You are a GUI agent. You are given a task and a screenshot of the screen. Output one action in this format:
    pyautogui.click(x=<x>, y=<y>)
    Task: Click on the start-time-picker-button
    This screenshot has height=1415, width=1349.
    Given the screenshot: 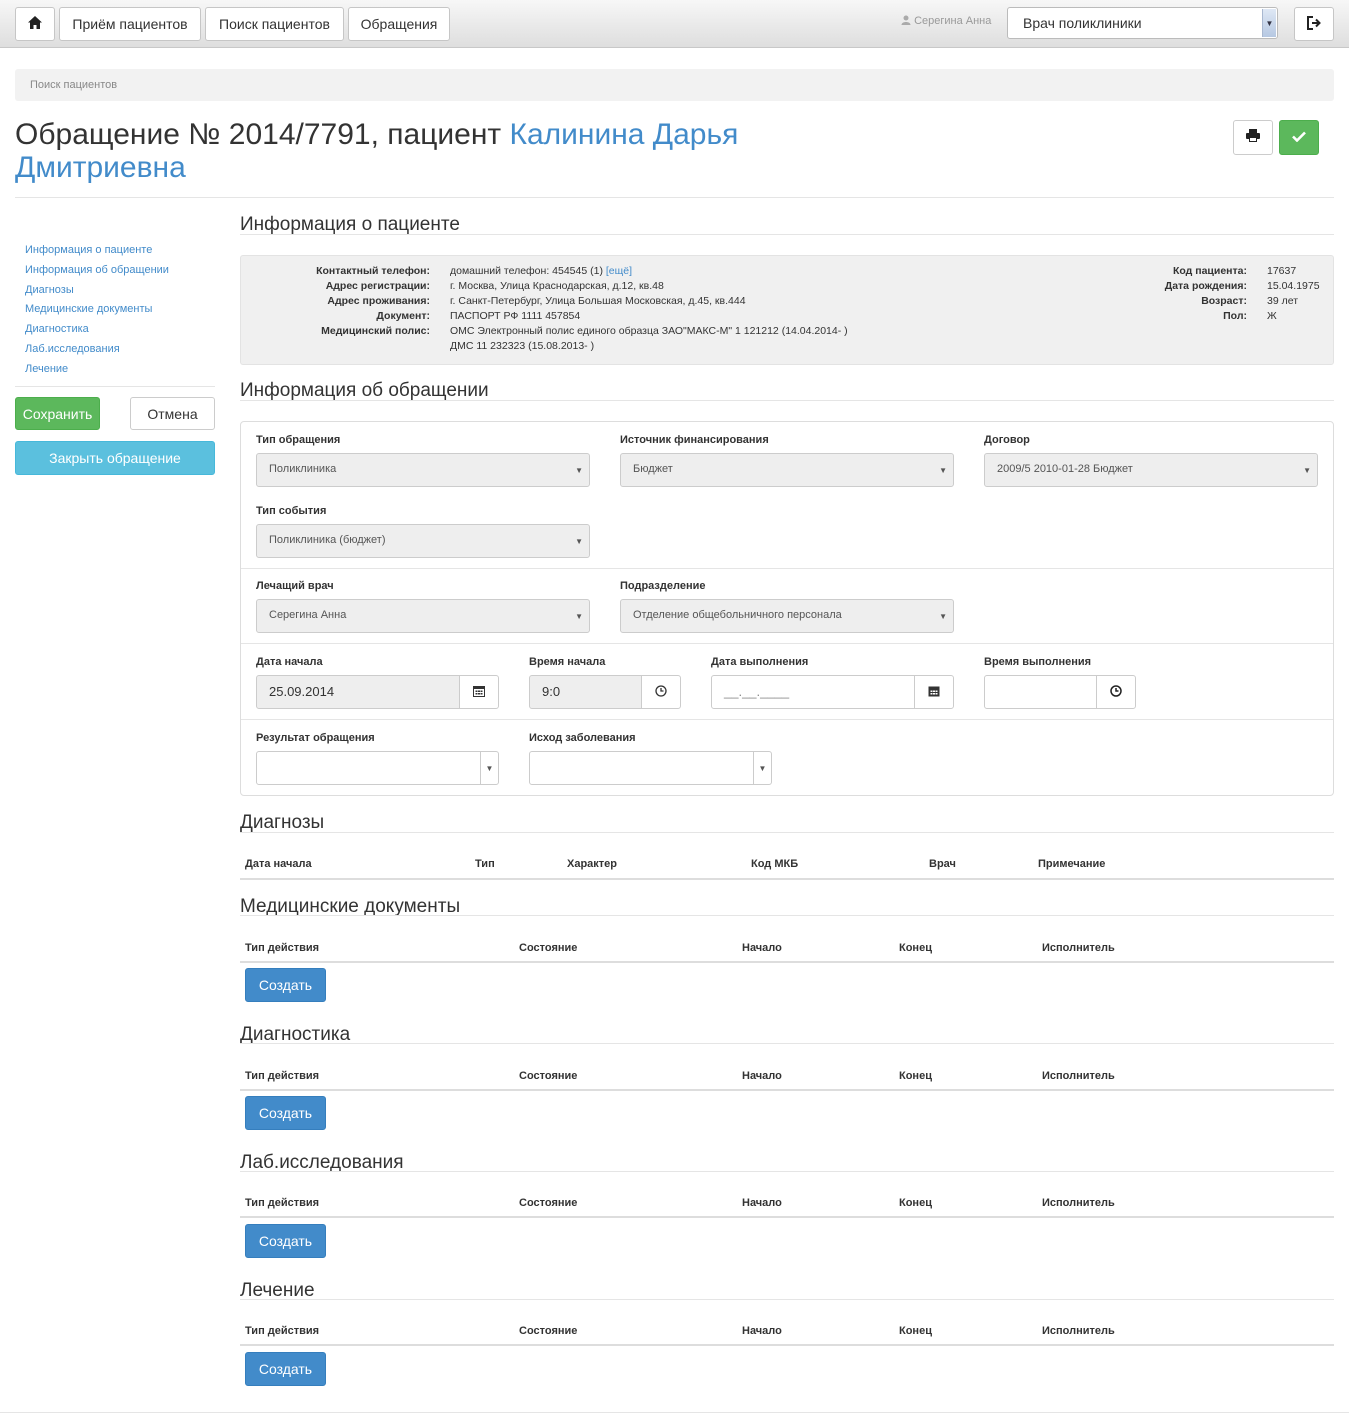 What is the action you would take?
    pyautogui.click(x=661, y=692)
    